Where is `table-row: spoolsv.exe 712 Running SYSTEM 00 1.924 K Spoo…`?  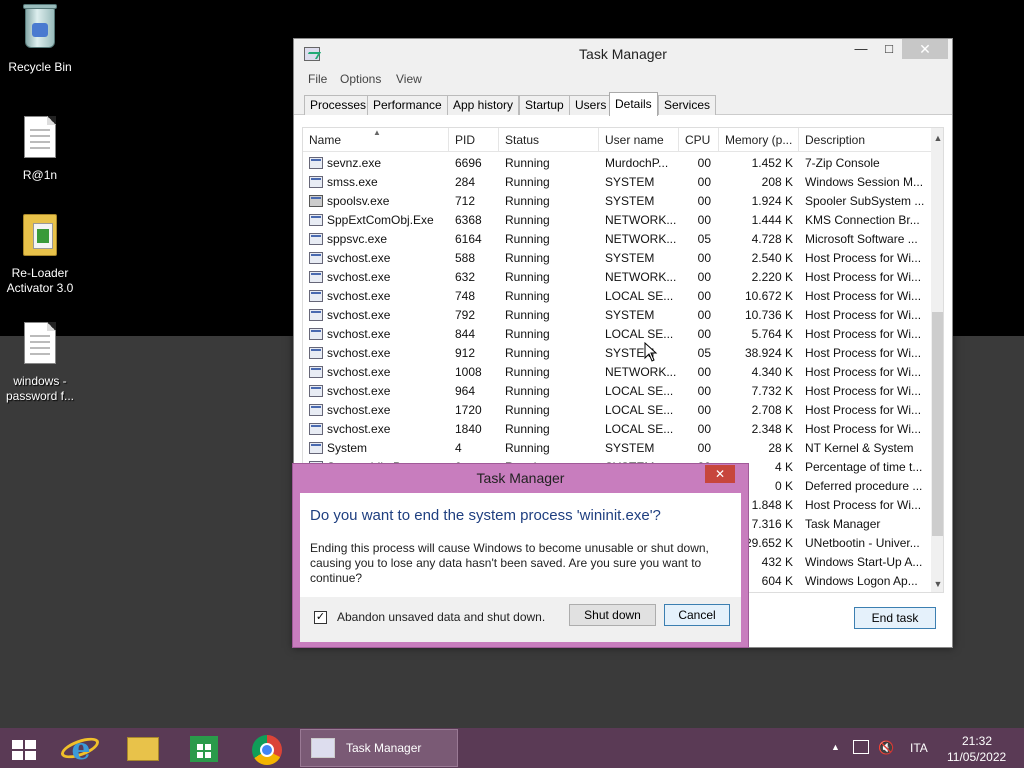 table-row: spoolsv.exe 712 Running SYSTEM 00 1.924 K Spoo… is located at coordinates (618, 201).